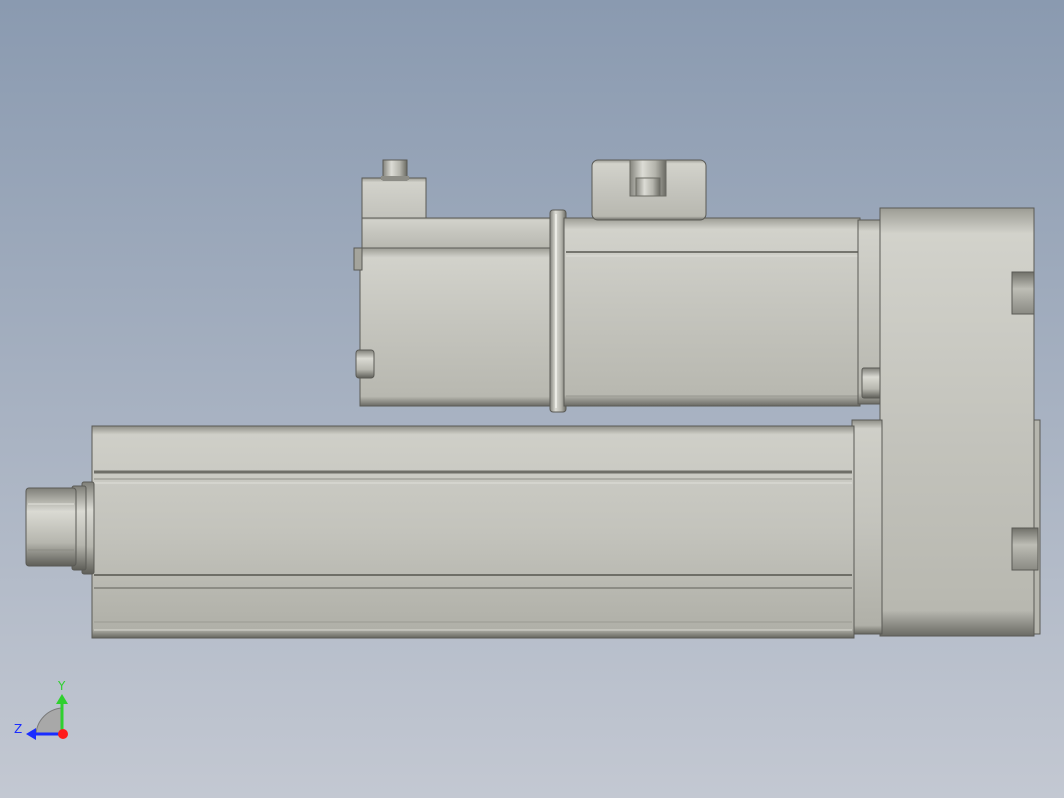 The height and width of the screenshot is (798, 1064). I want to click on rod-end-nut, so click(51, 527).